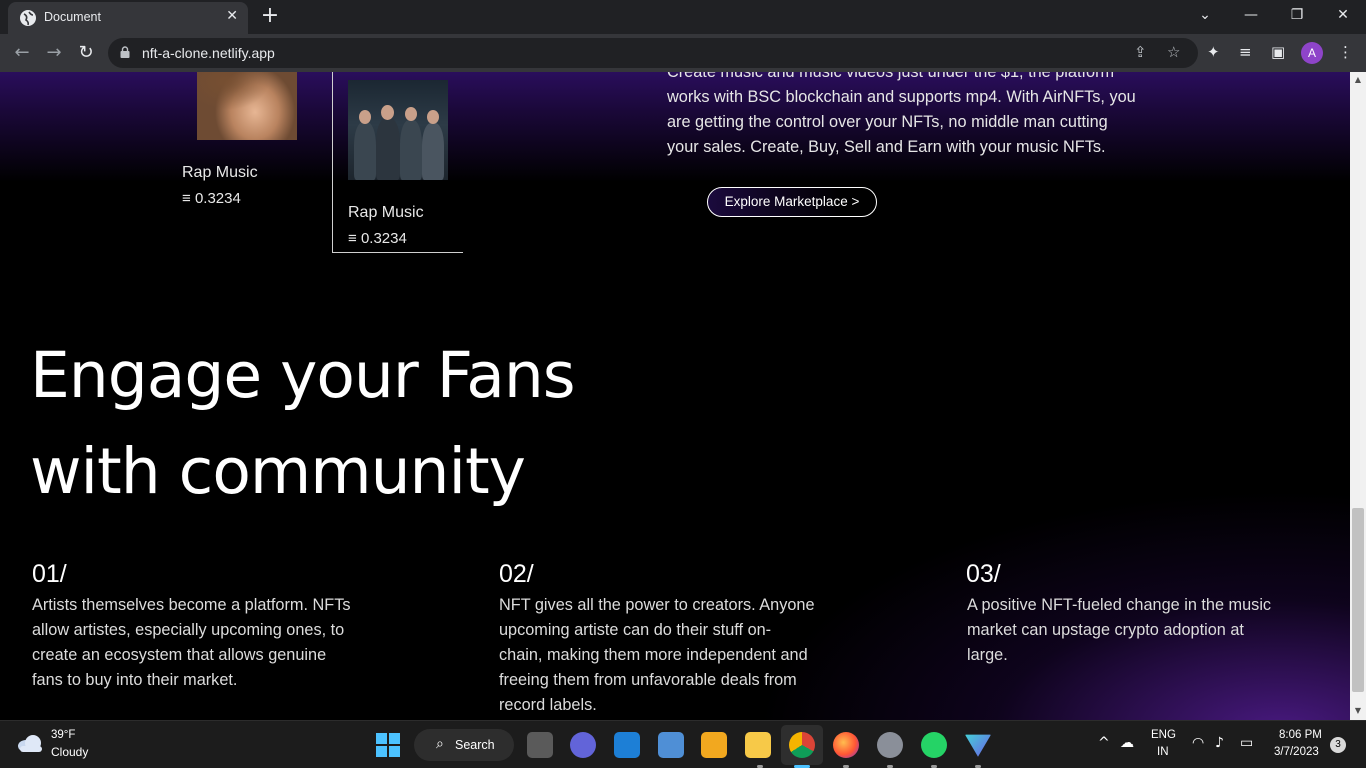 Image resolution: width=1366 pixels, height=768 pixels. I want to click on minimize-button: —, so click(1251, 15).